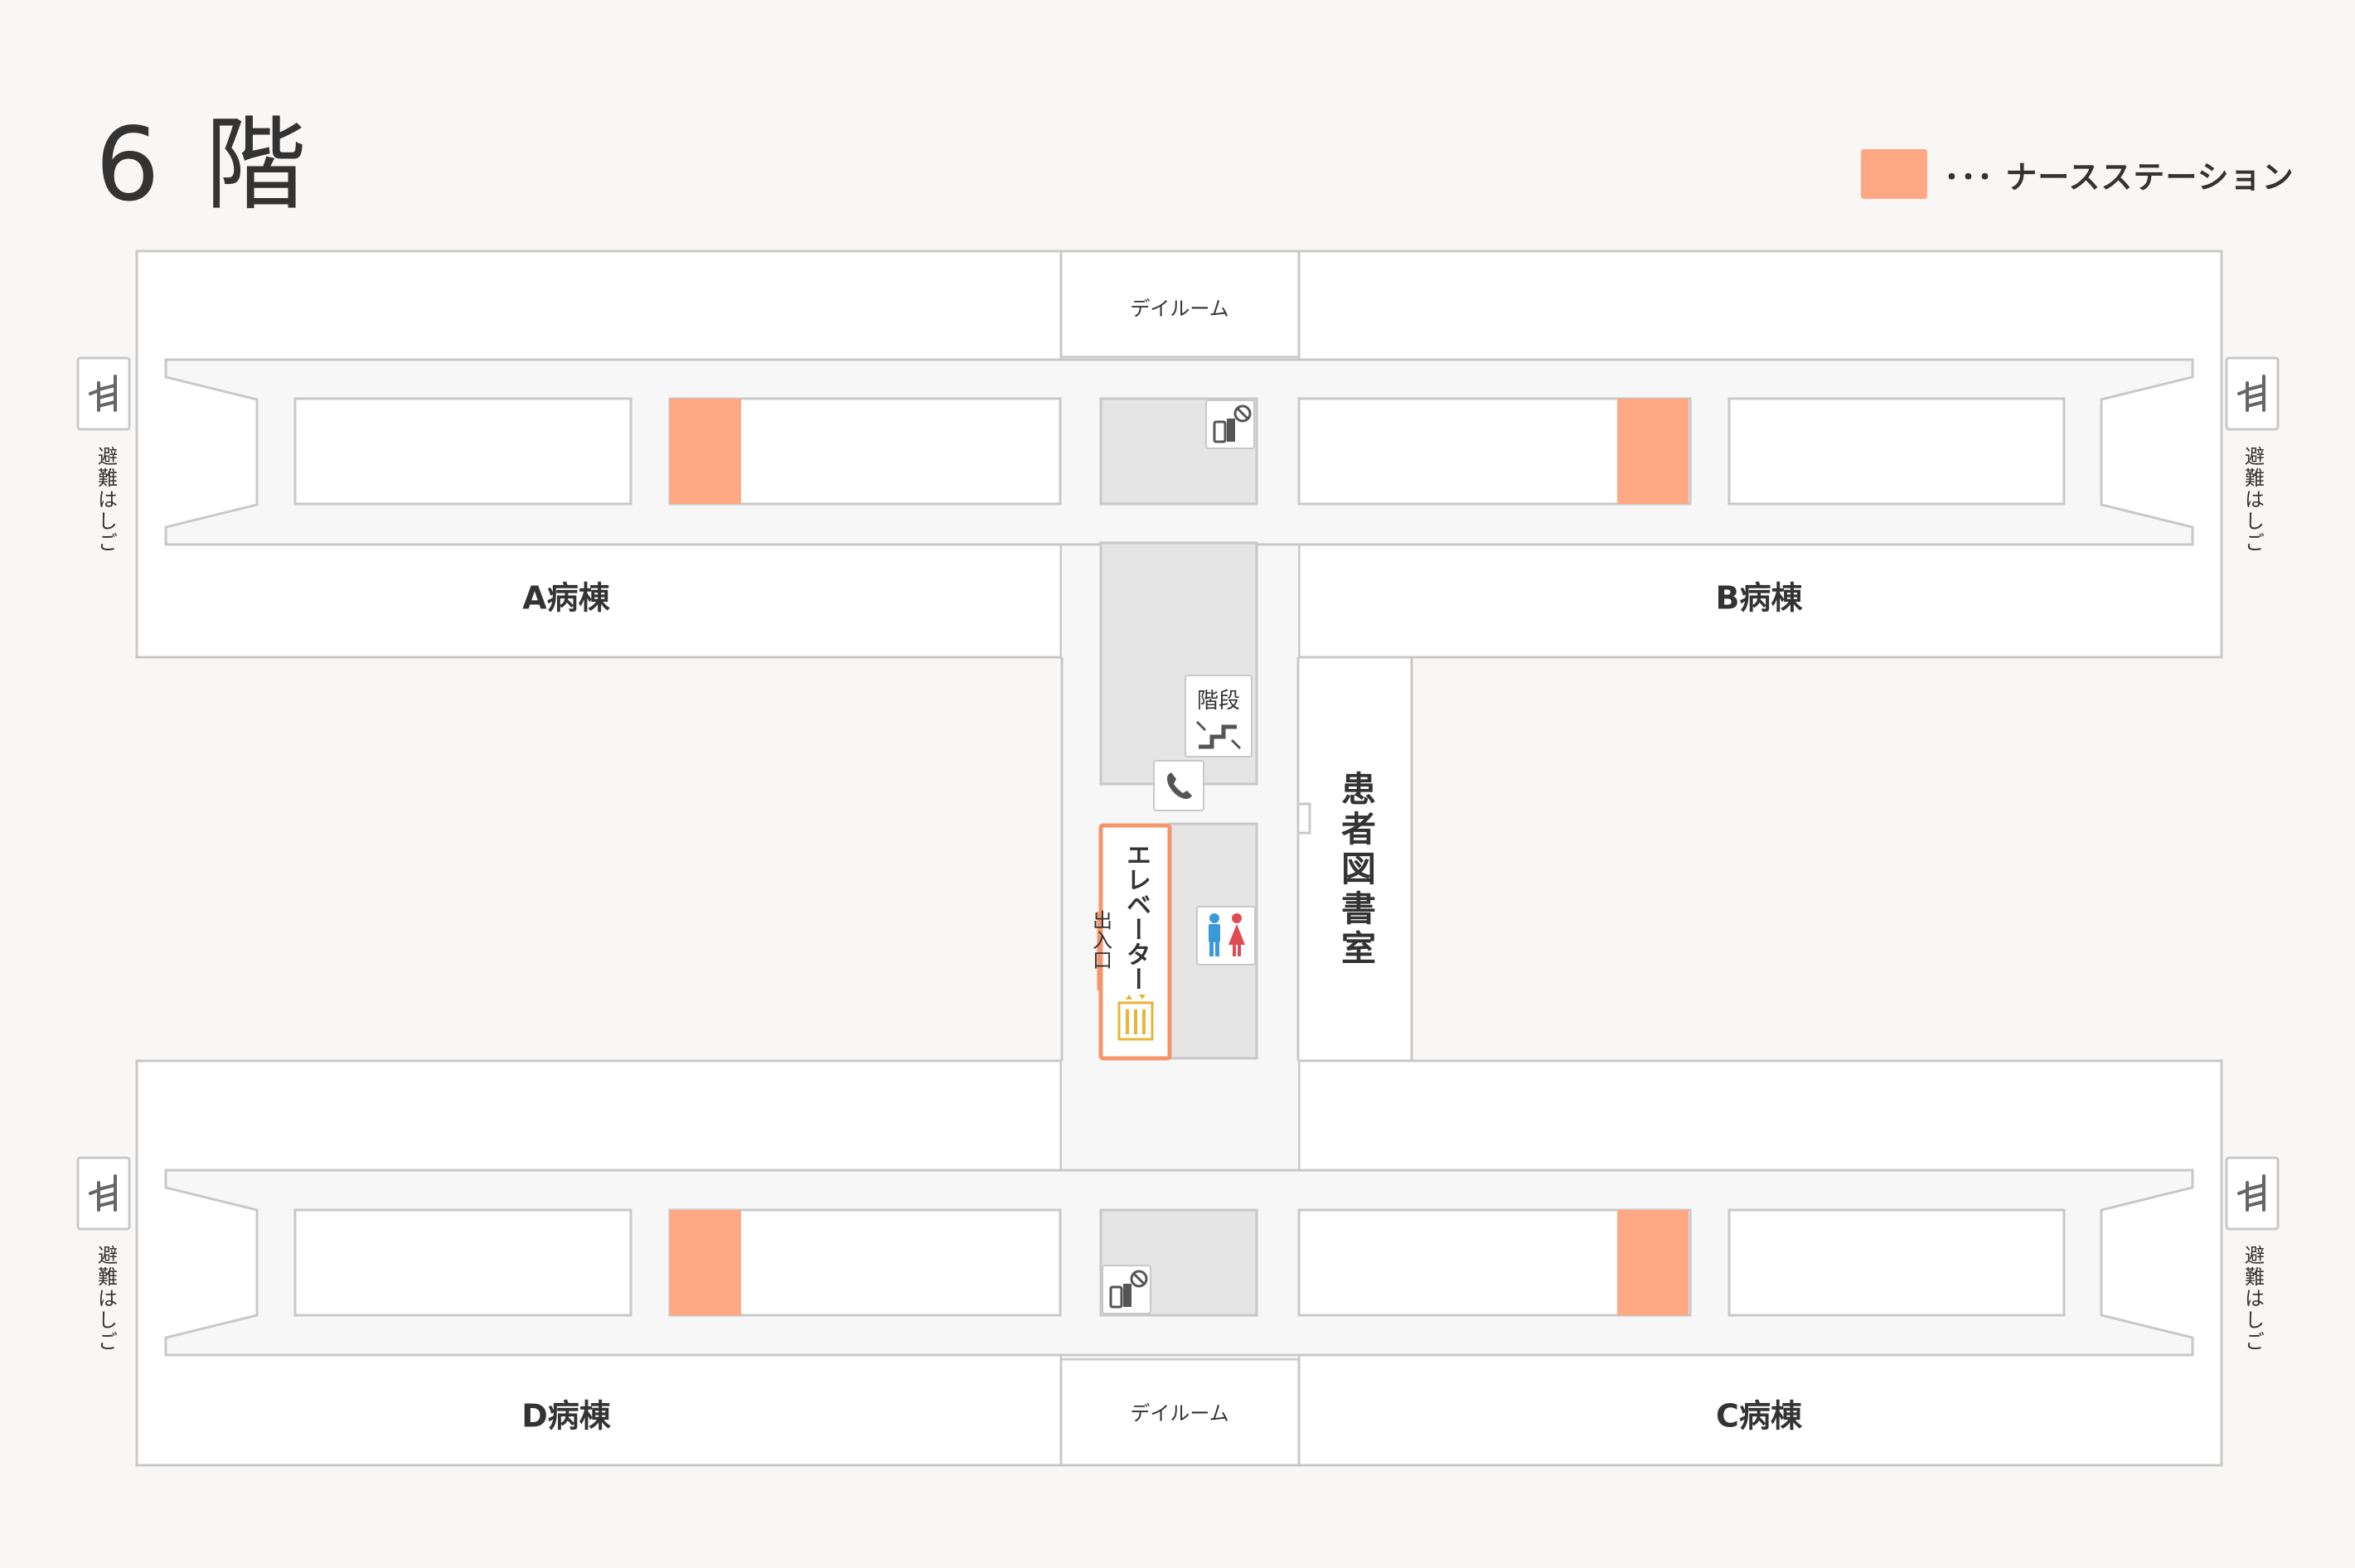 Image resolution: width=2355 pixels, height=1568 pixels. I want to click on nurse-station-b, so click(1653, 451).